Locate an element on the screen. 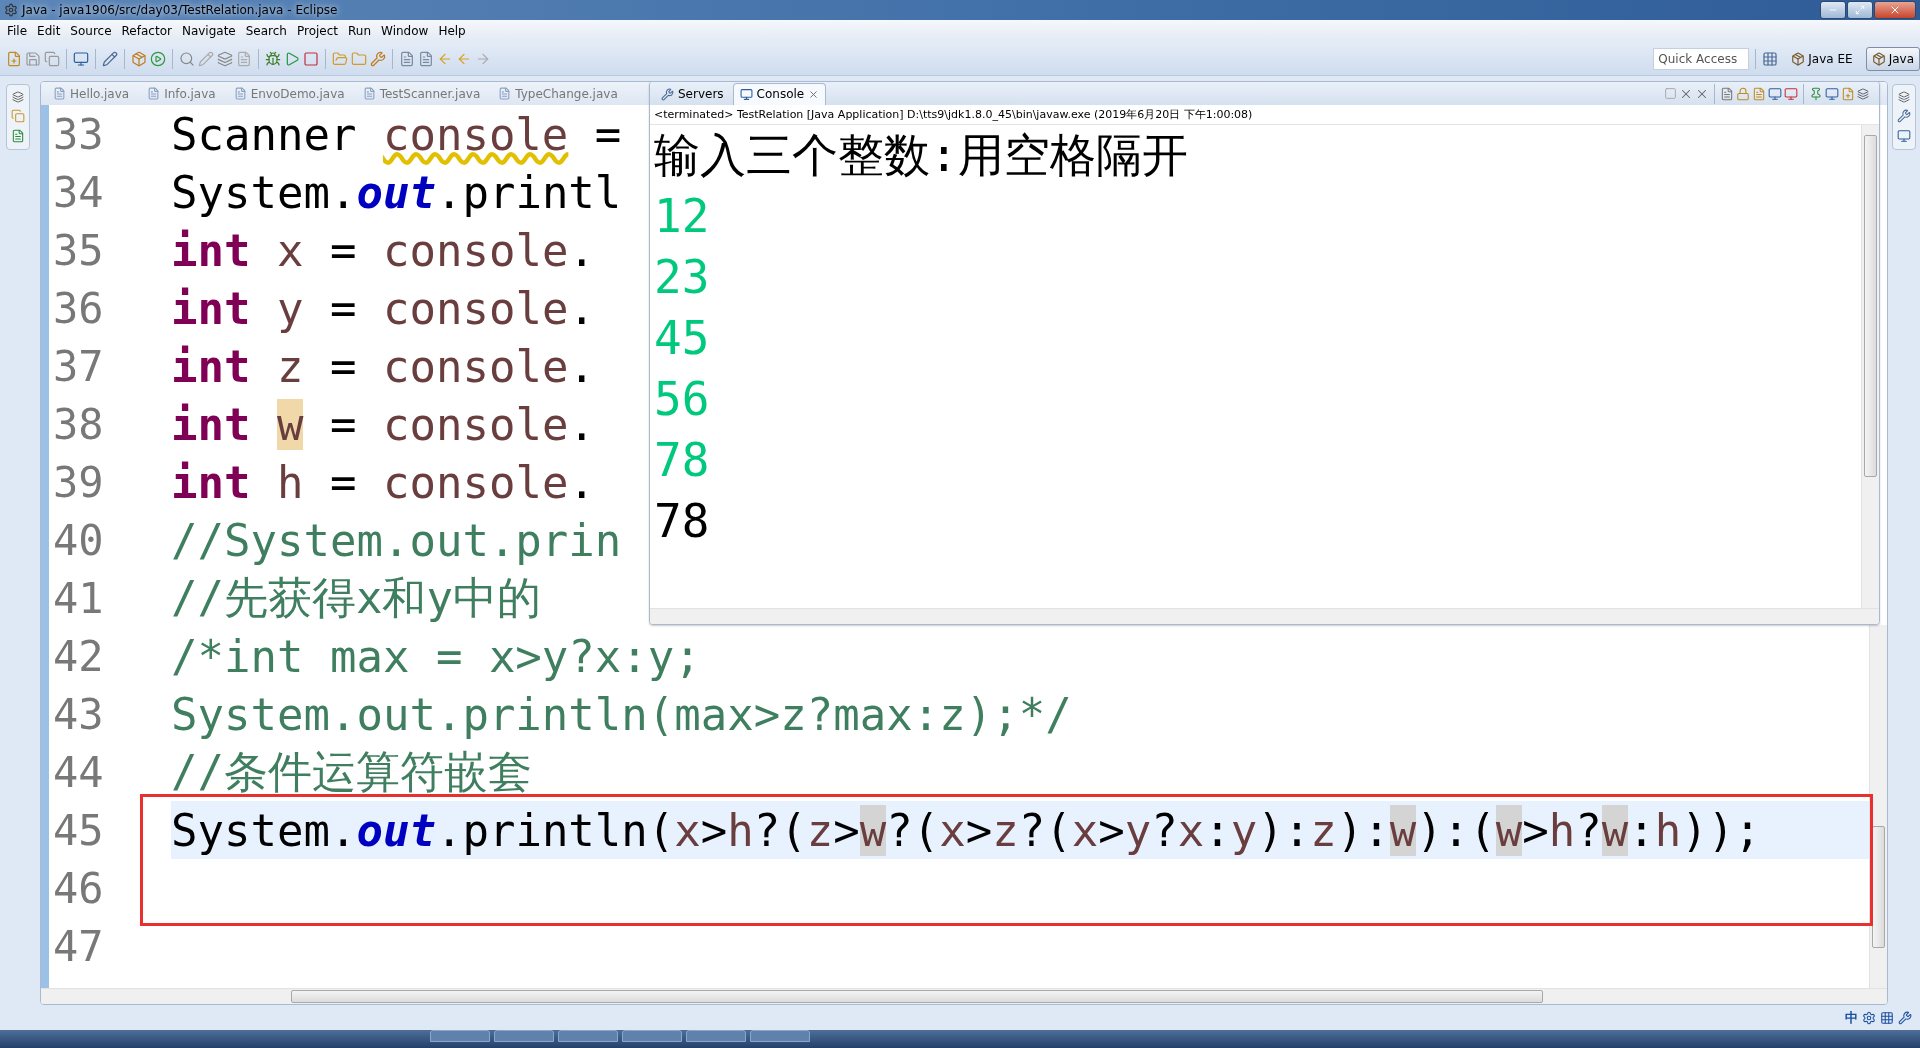 This screenshot has height=1048, width=1920. menu-item: Navigate is located at coordinates (208, 31).